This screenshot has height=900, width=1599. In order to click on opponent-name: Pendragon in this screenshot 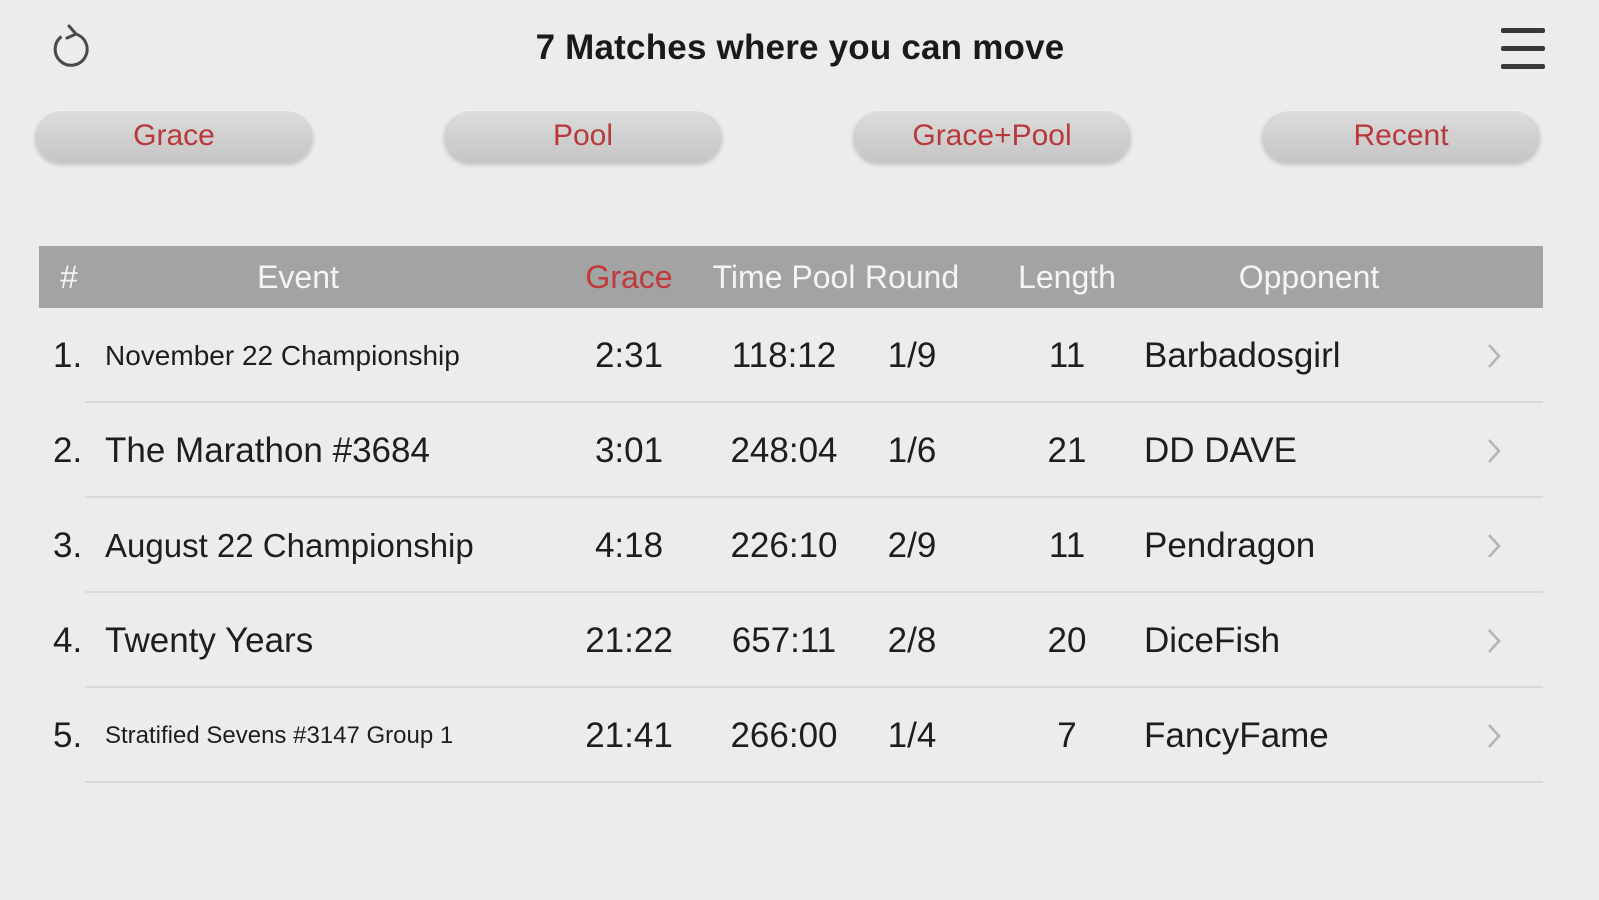, I will do `click(1230, 545)`.